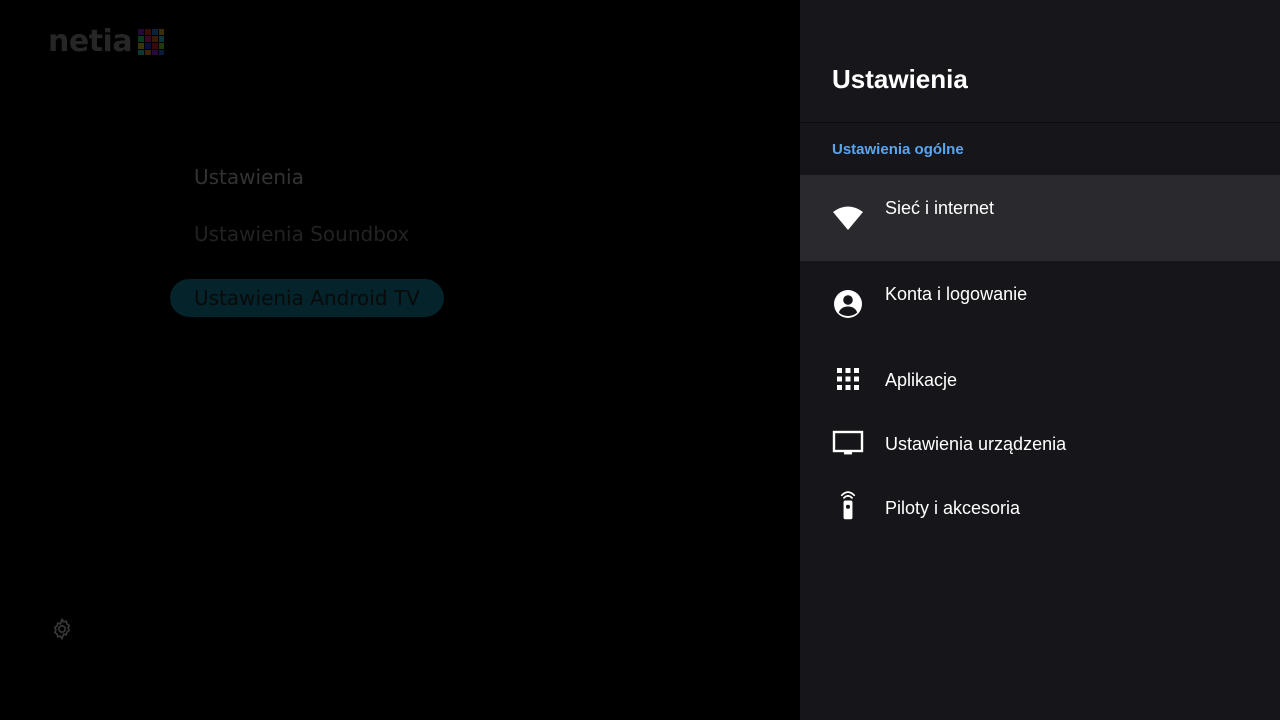 Image resolution: width=1280 pixels, height=720 pixels. I want to click on section-label: Ustawienia ogólne, so click(898, 149).